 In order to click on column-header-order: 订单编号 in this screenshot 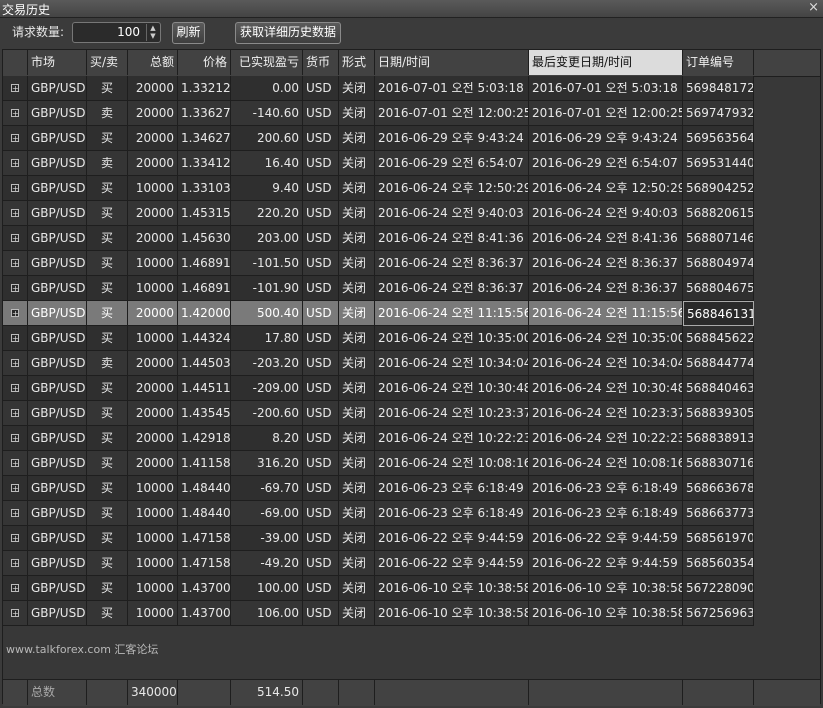, I will do `click(718, 62)`.